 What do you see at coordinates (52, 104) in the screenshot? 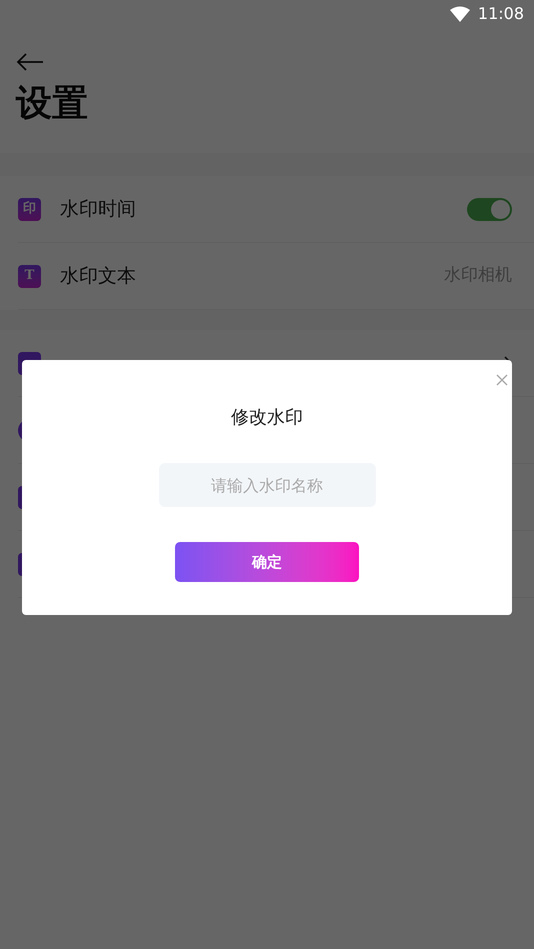
I see `page-title: 设置` at bounding box center [52, 104].